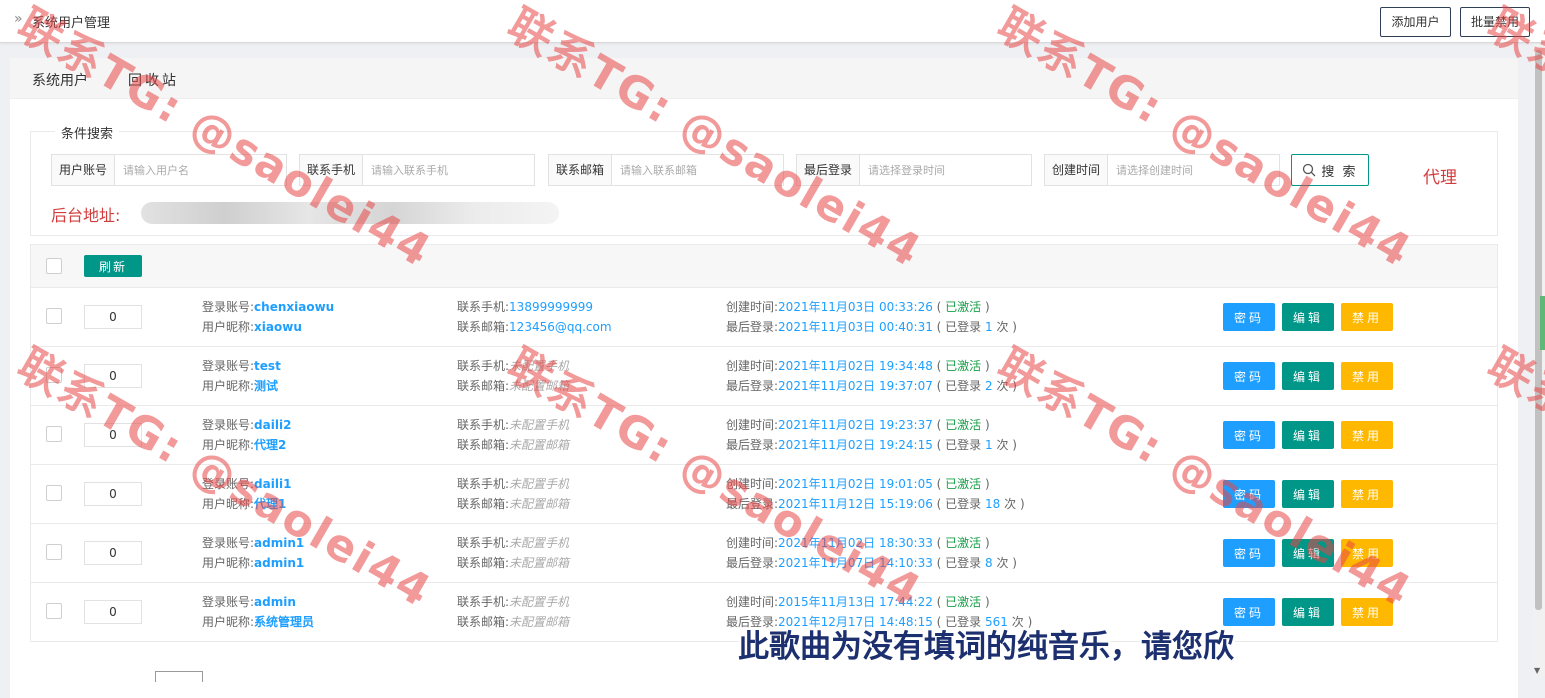 The width and height of the screenshot is (1545, 698). Describe the element at coordinates (1309, 170) in the screenshot. I see `search-icon` at that location.